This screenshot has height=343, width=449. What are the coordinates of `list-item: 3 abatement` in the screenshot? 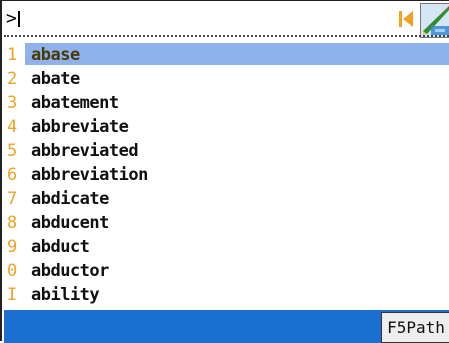 It's located at (226, 103).